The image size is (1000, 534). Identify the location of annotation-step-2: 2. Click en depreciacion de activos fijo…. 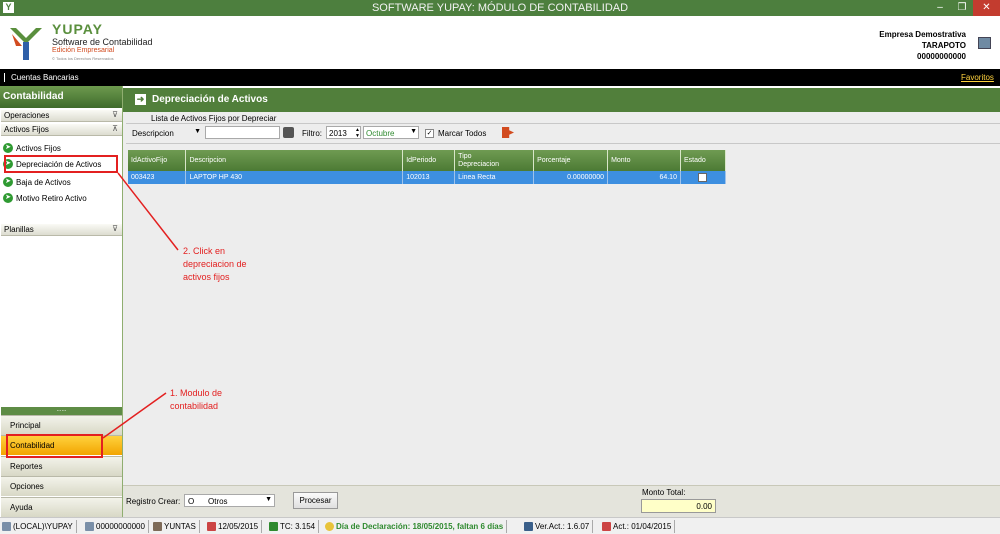
(215, 264).